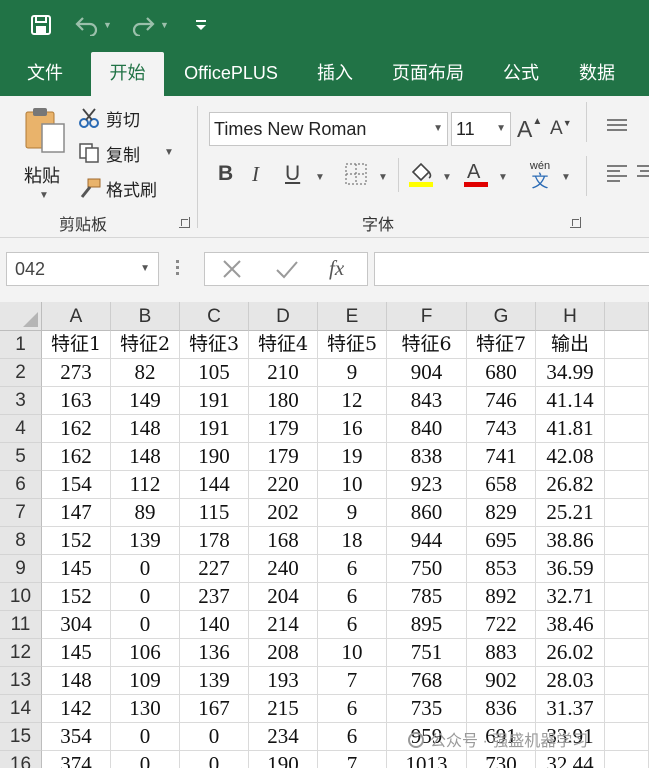 This screenshot has height=768, width=649. I want to click on cell-g3: 746, so click(501, 401).